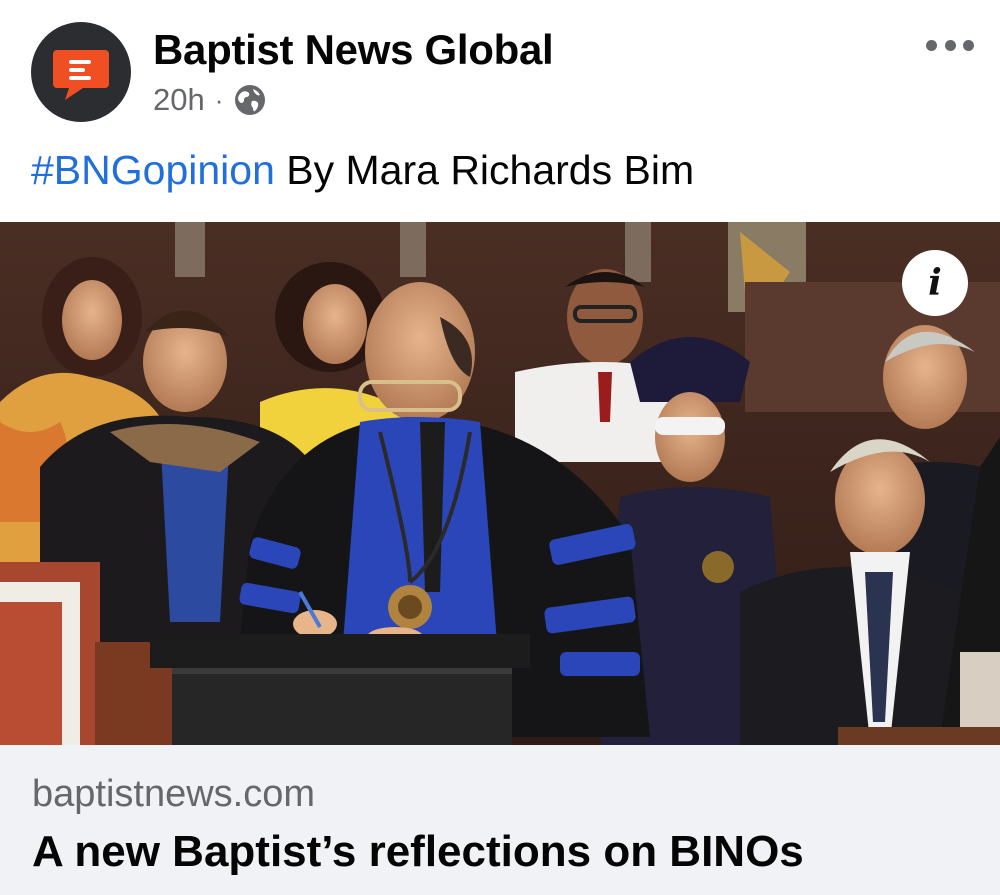 This screenshot has height=895, width=1000. I want to click on speech-bubble-logo-icon, so click(81, 75).